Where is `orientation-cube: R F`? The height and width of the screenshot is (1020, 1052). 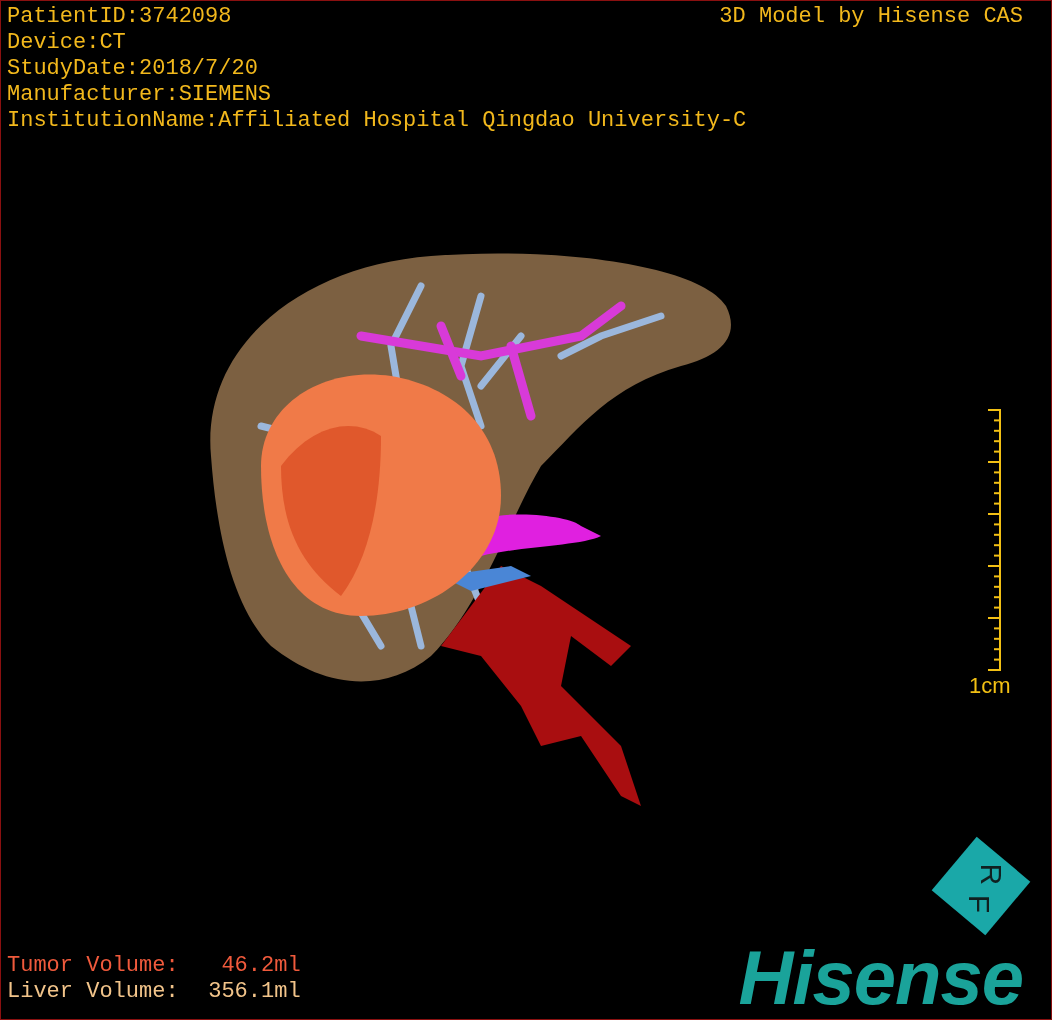 orientation-cube: R F is located at coordinates (981, 886).